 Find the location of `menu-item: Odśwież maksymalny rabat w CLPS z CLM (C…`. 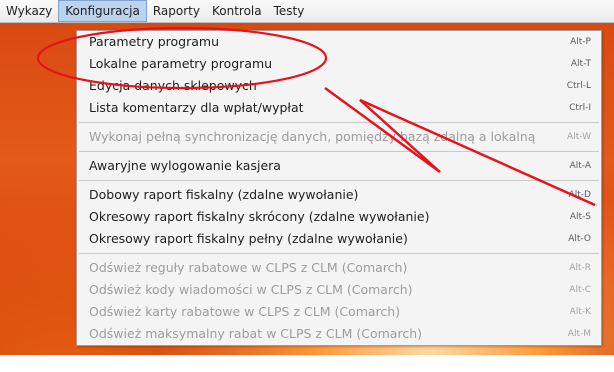

menu-item: Odśwież maksymalny rabat w CLPS z CLM (C… is located at coordinates (339, 334).